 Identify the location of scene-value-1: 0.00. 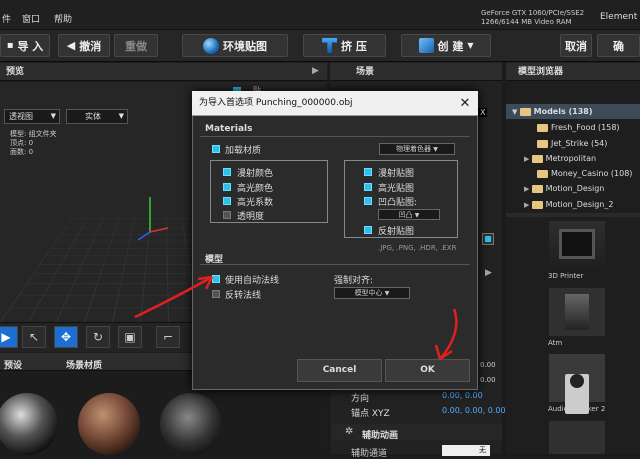
(488, 365).